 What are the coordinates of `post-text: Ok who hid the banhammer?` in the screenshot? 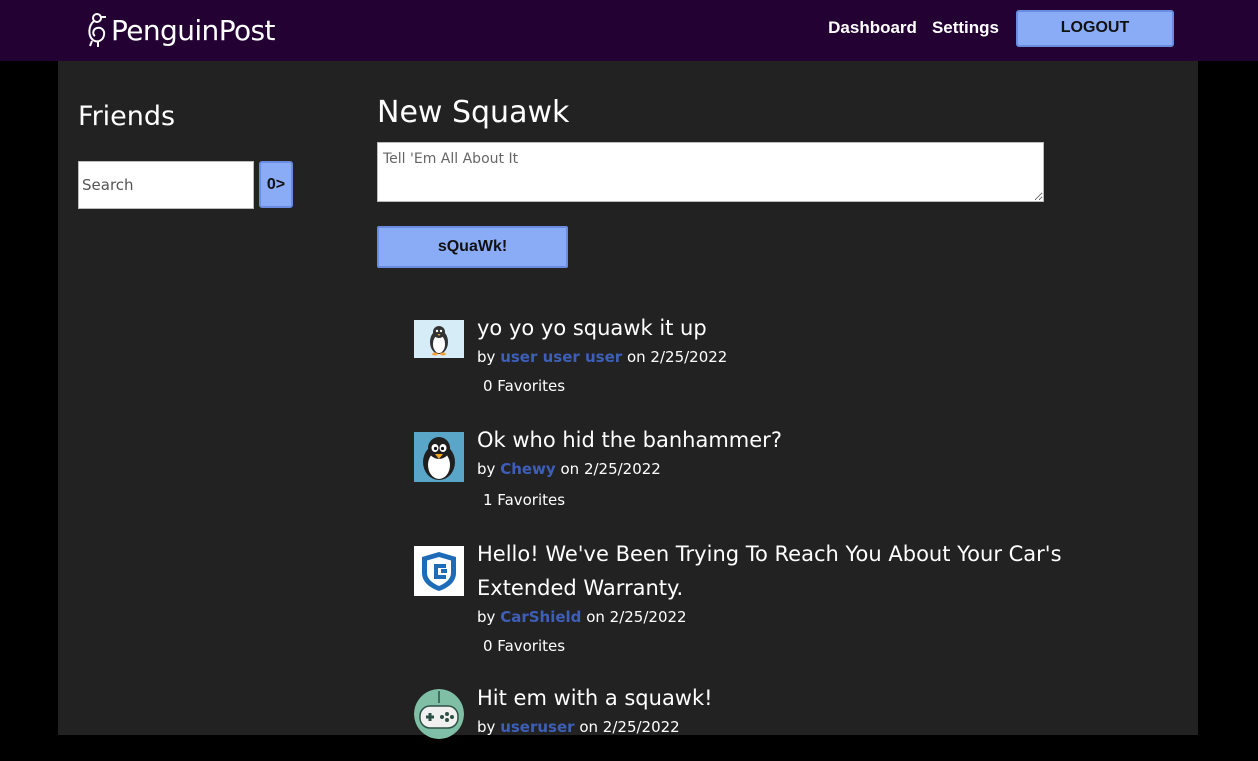 It's located at (629, 440).